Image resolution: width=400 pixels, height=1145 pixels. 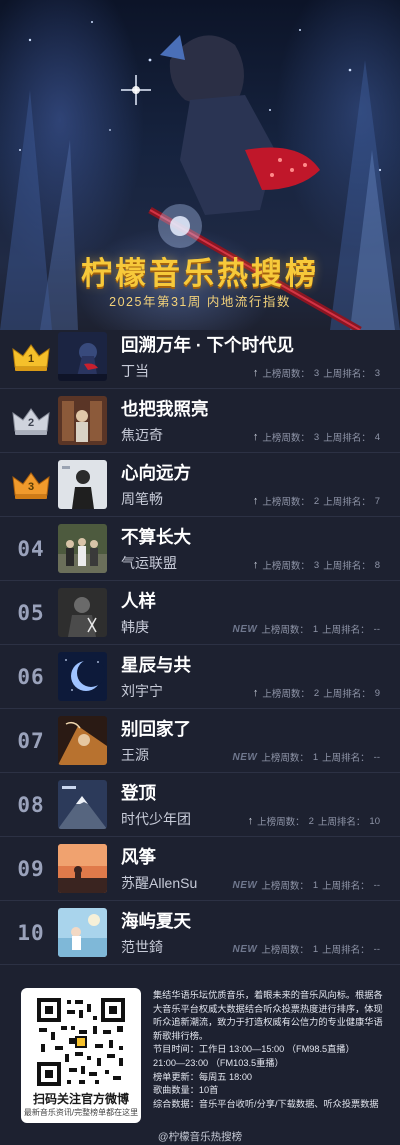 I want to click on table-row: 1 回溯万年 · 下个时代见 丁当 ↑ 上榜周数： 3 上周排名： 3, so click(x=200, y=357).